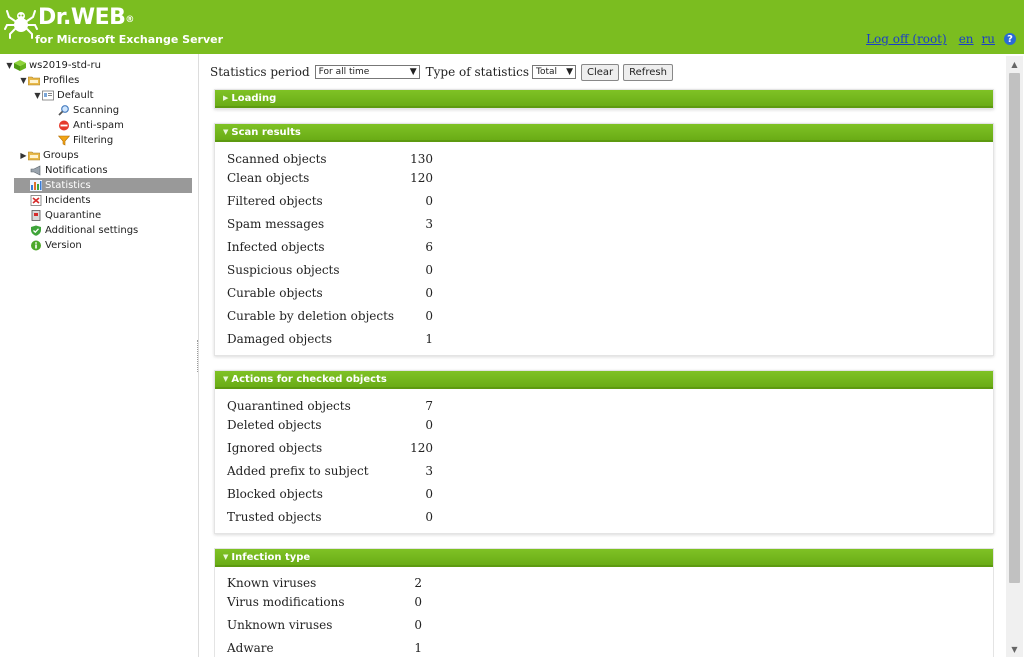  What do you see at coordinates (64, 140) in the screenshot?
I see `funnel-icon` at bounding box center [64, 140].